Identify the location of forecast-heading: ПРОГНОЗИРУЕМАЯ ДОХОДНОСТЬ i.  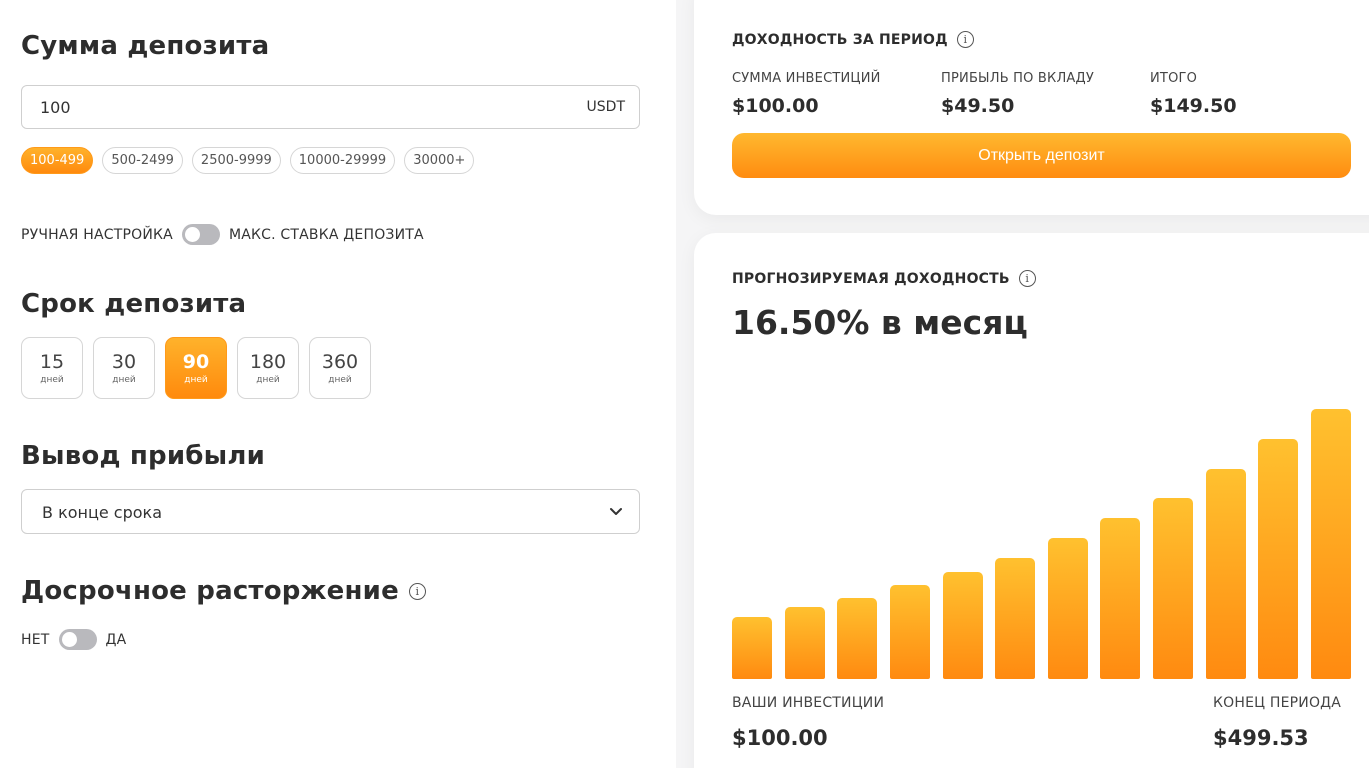
(884, 278).